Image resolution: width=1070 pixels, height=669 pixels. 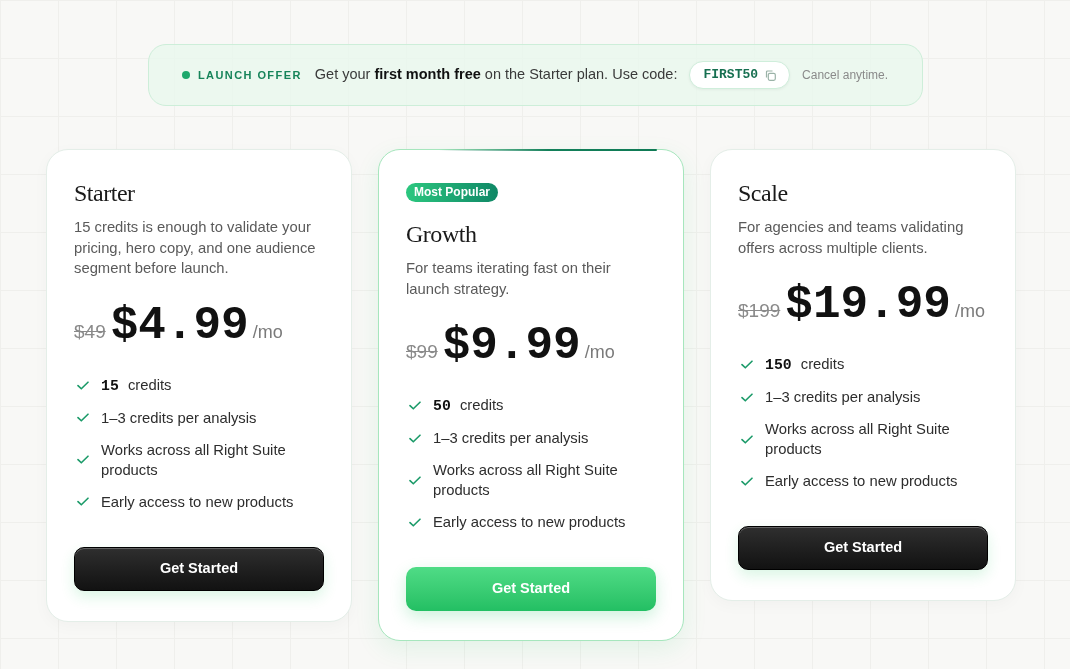 What do you see at coordinates (422, 352) in the screenshot?
I see `original-price: $99` at bounding box center [422, 352].